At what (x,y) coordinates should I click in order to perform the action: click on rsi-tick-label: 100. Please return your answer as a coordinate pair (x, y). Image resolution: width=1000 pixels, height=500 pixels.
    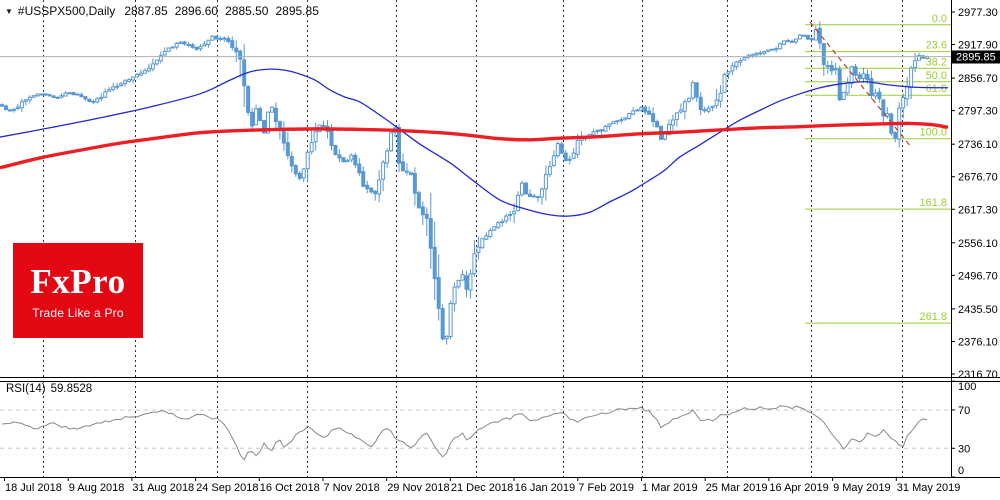
    Looking at the image, I should click on (967, 387).